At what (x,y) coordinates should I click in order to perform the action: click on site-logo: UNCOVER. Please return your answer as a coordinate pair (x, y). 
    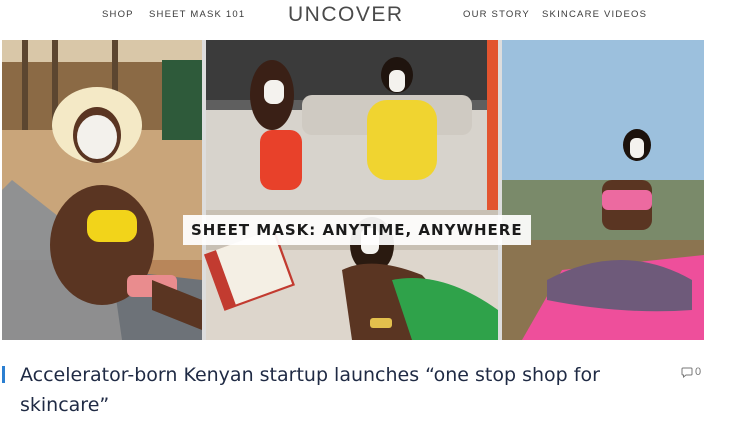
    Looking at the image, I should click on (345, 15).